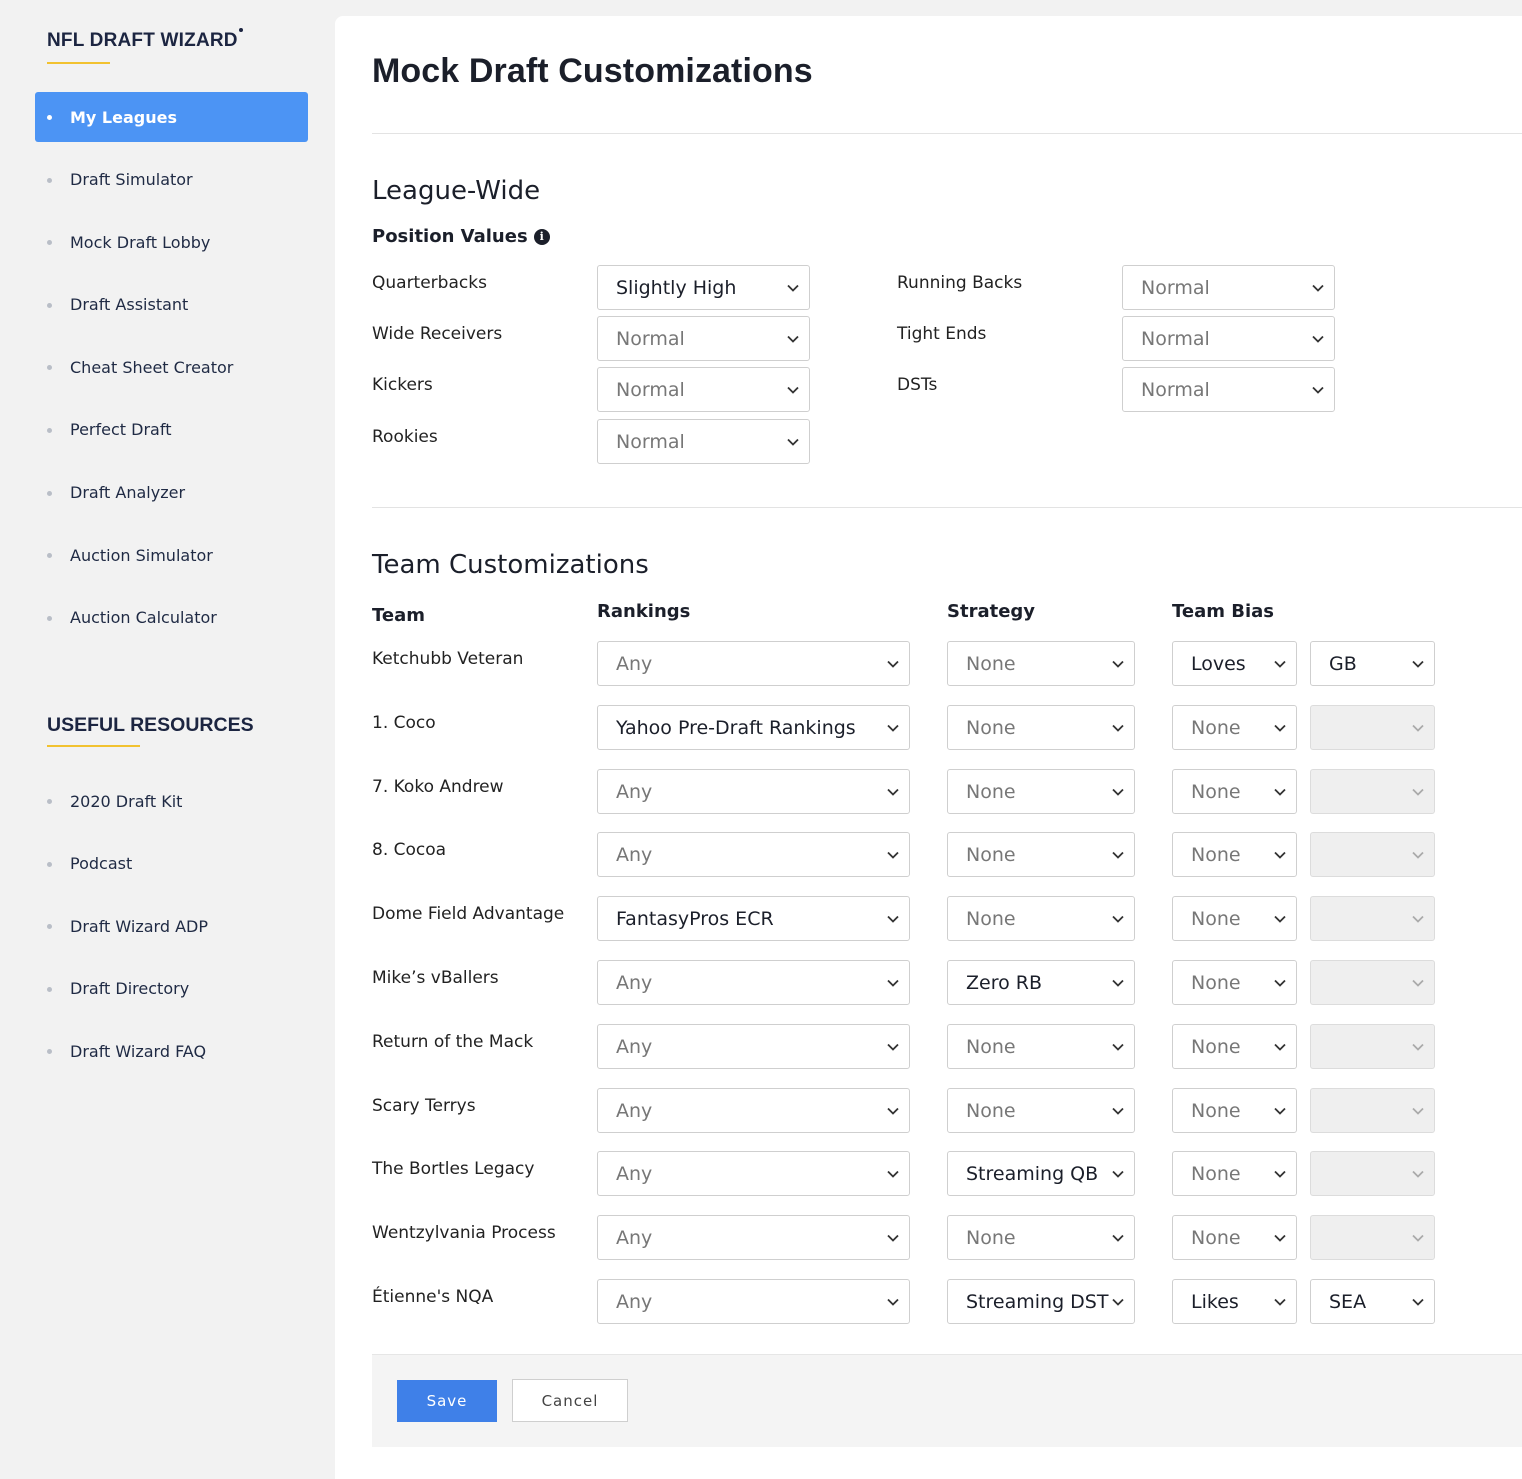  Describe the element at coordinates (171, 493) in the screenshot. I see `sidebar-item-draft-analyzer: Draft Analyzer` at that location.